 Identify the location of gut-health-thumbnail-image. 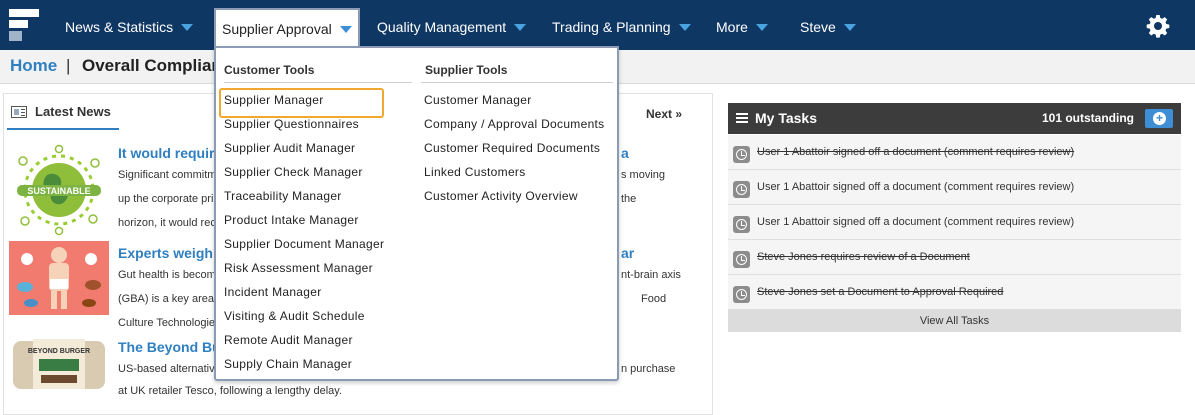
(59, 278).